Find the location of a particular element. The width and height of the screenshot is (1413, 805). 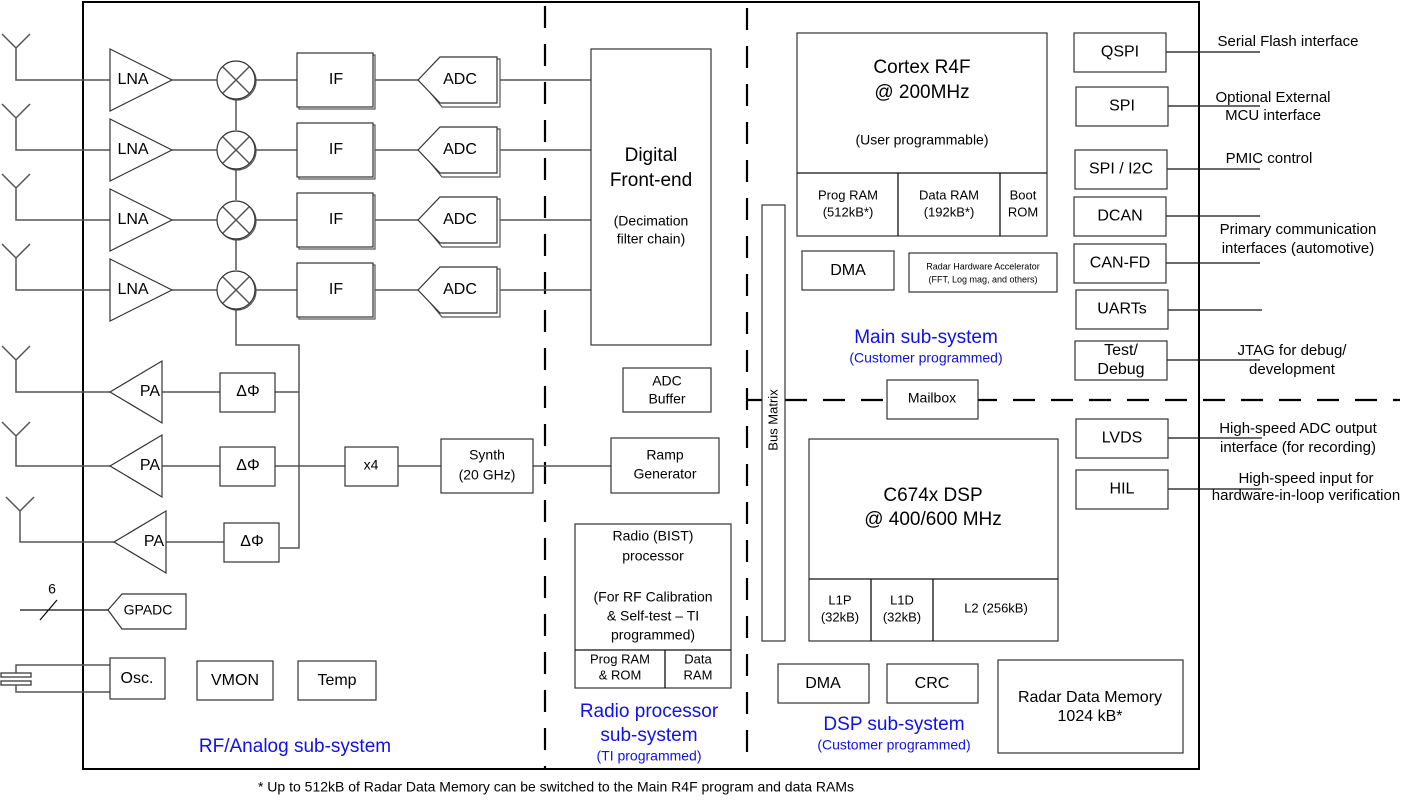

l1d-size: (32kB) is located at coordinates (902, 616).